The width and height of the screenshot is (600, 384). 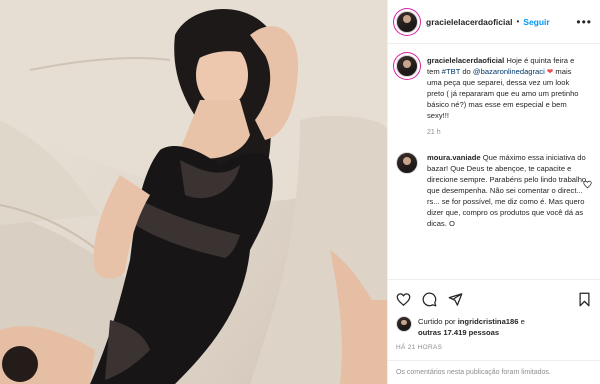 What do you see at coordinates (509, 71) in the screenshot?
I see `caption-mention: @bazaronlinedagraci` at bounding box center [509, 71].